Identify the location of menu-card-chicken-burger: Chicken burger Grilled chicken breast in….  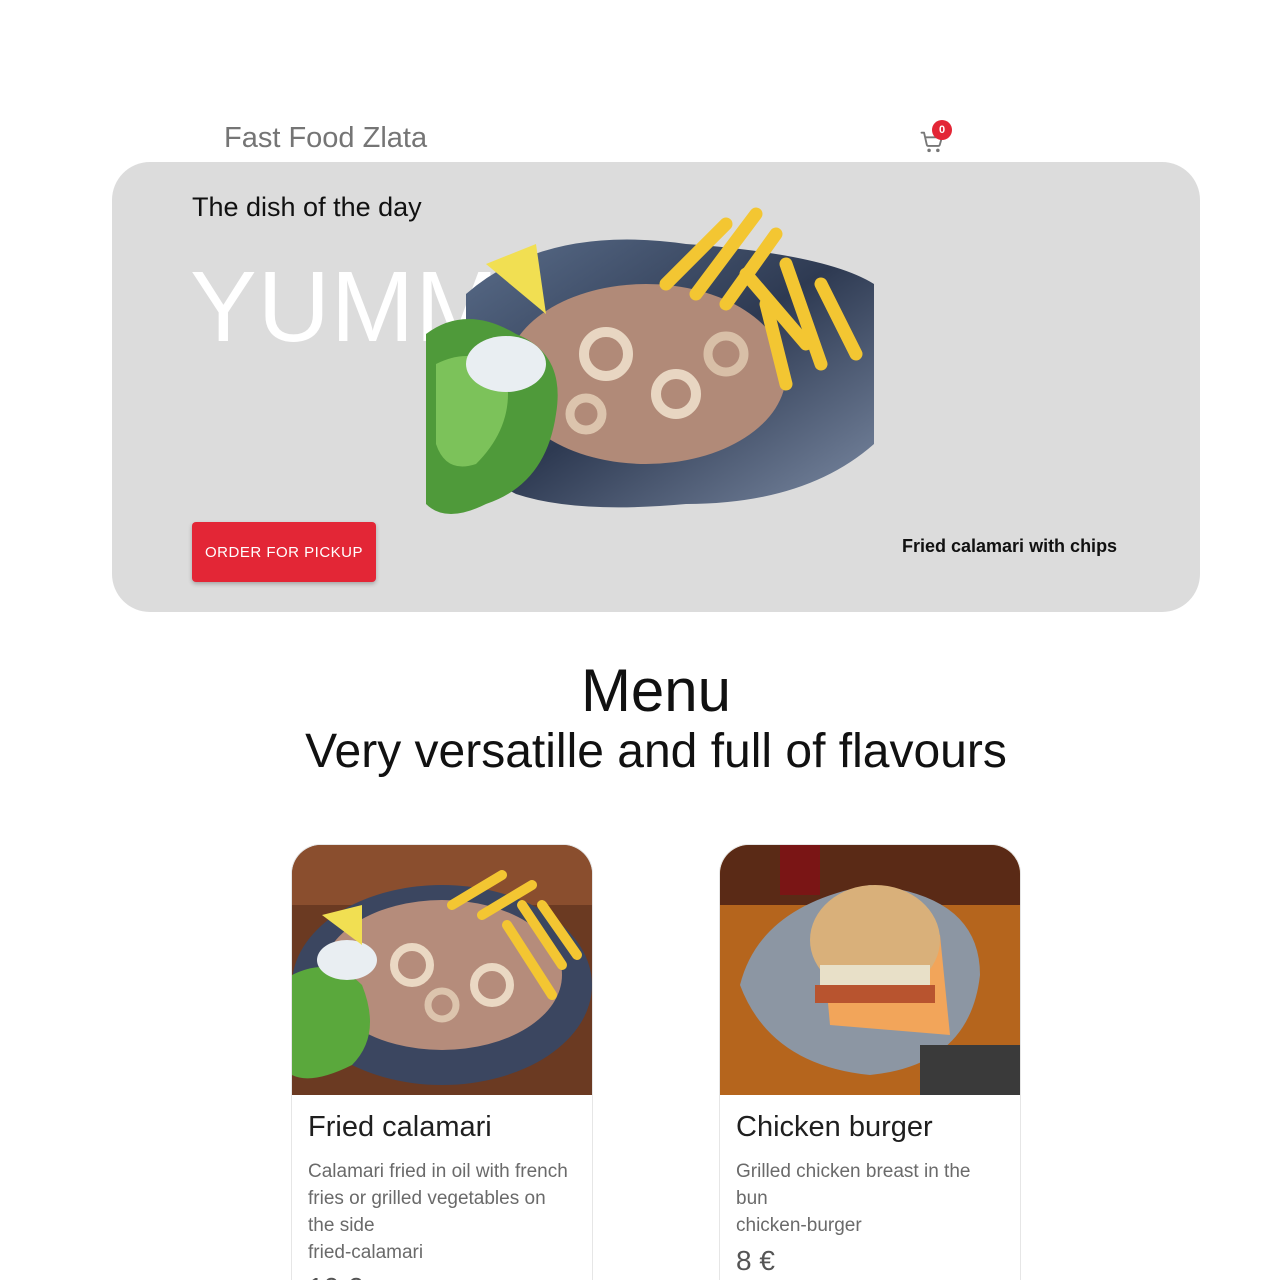
(870, 1062).